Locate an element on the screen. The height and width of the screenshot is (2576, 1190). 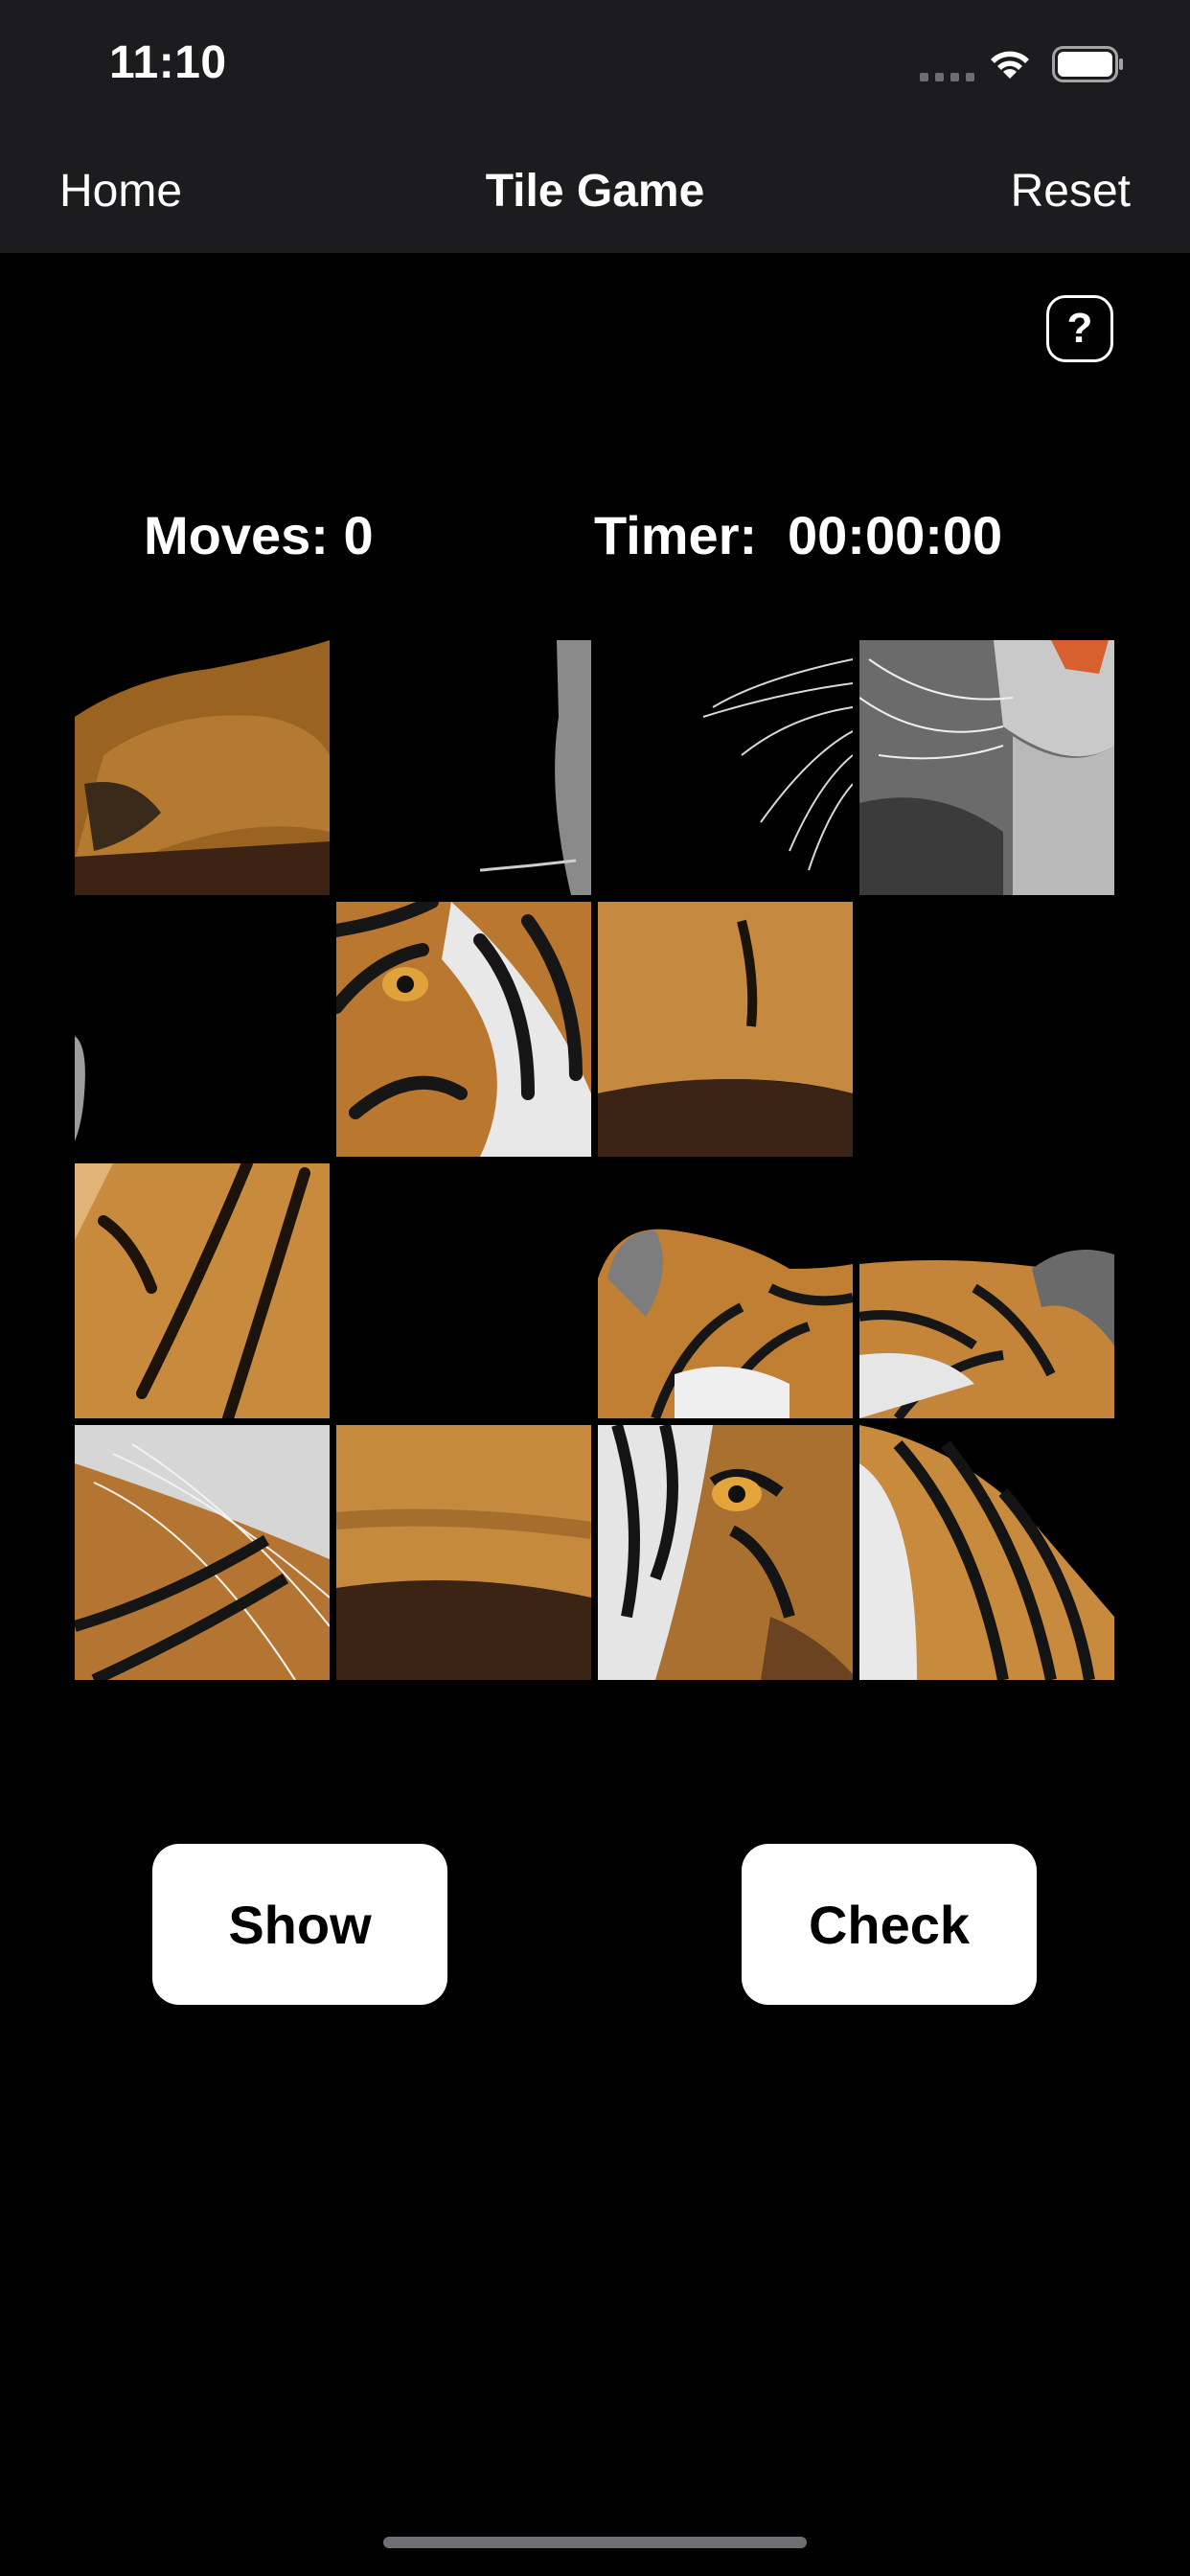
status-bar: 11:10 is located at coordinates (595, 66).